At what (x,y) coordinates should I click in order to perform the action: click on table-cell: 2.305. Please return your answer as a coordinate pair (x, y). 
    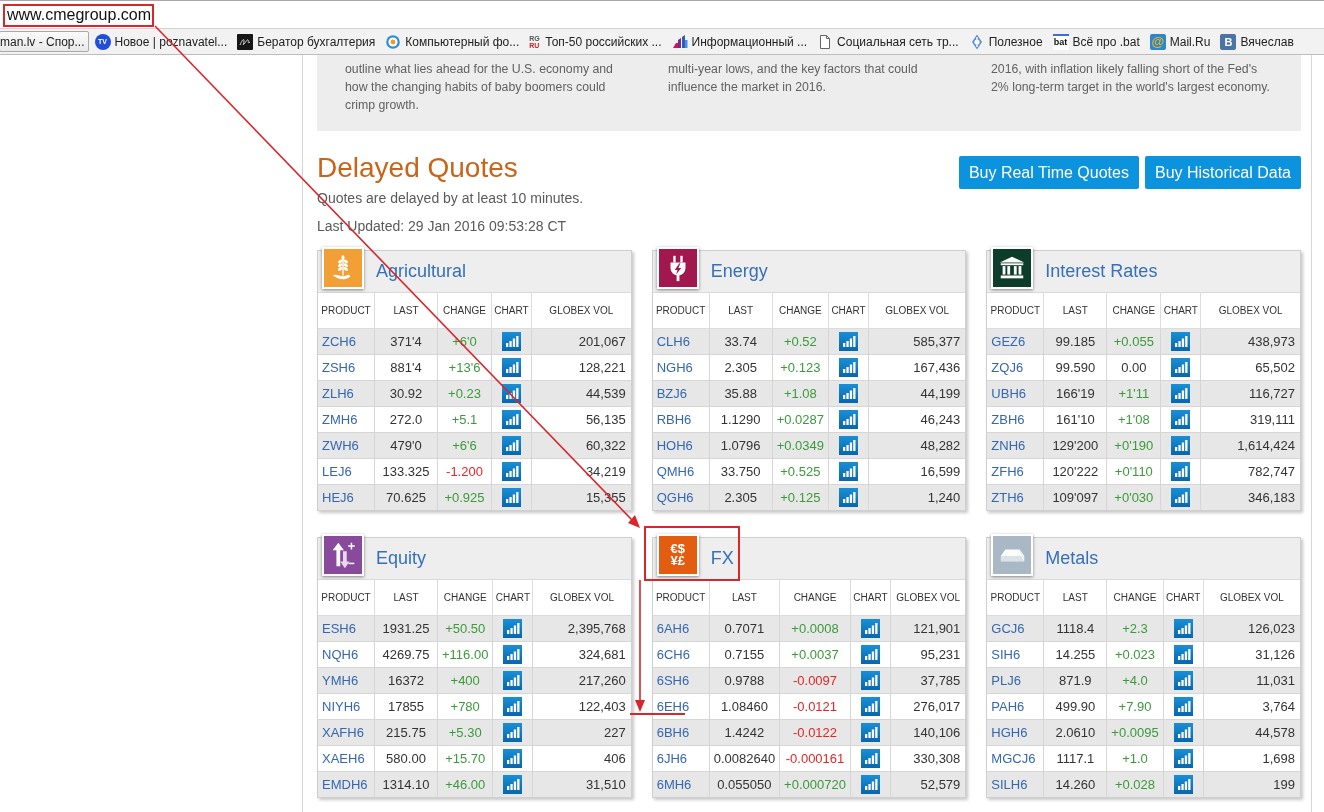
    Looking at the image, I should click on (741, 367).